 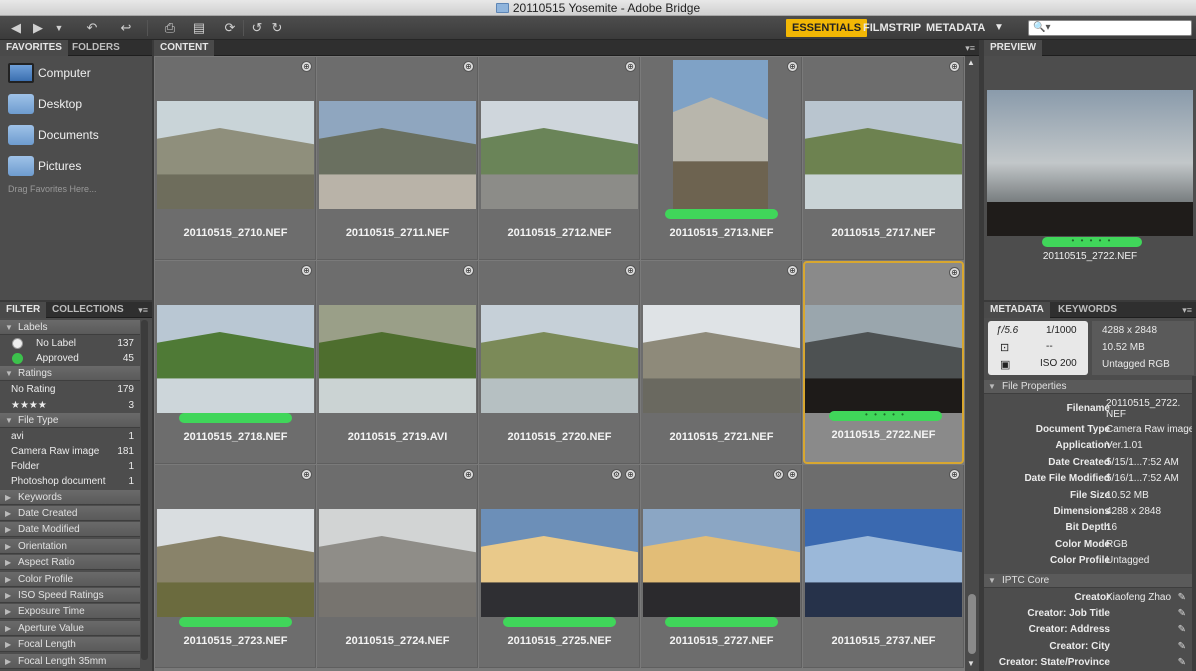 I want to click on thumbnail-cell: 20110515_2717.NEF ⊕, so click(x=883, y=158).